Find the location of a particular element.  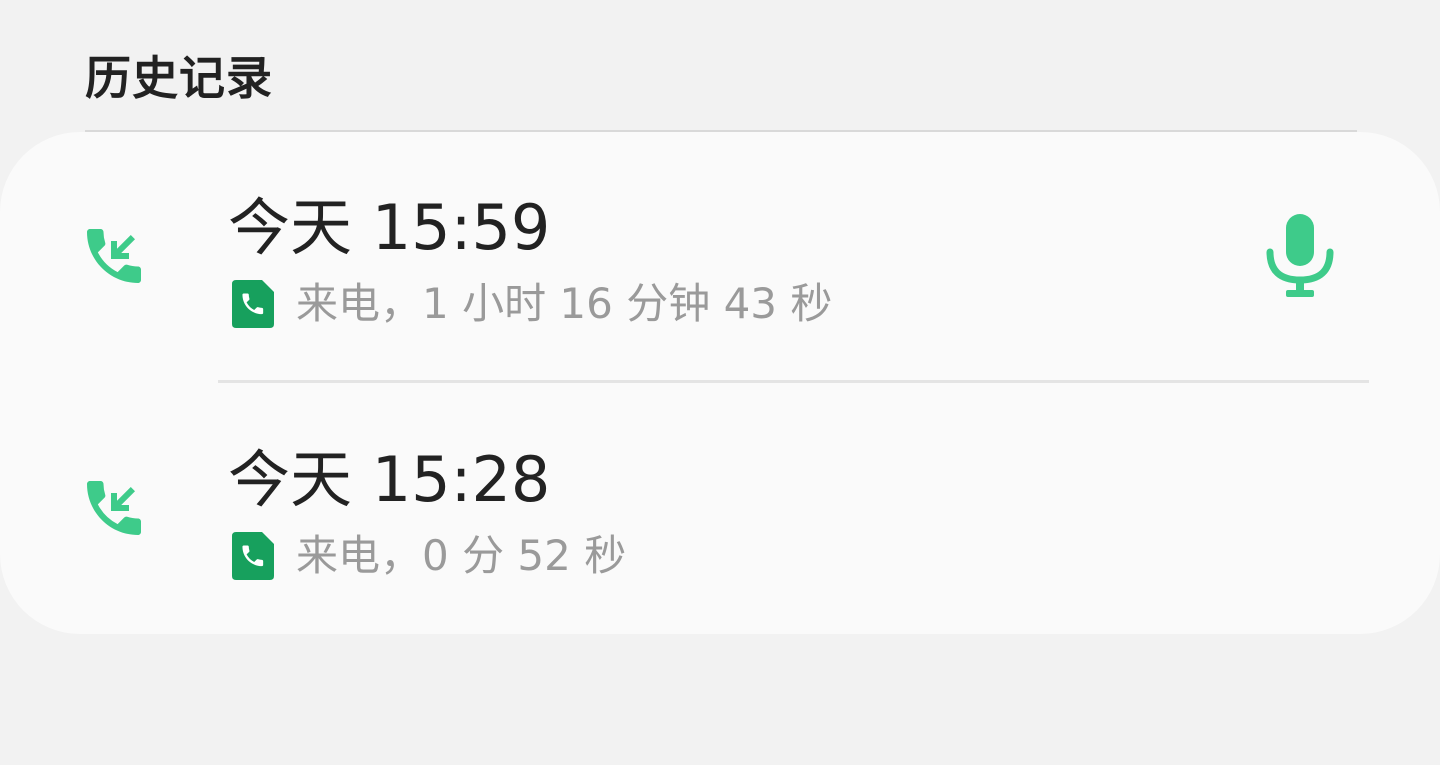

call-detail-text: 来电，0 分 52 秒 is located at coordinates (461, 555).